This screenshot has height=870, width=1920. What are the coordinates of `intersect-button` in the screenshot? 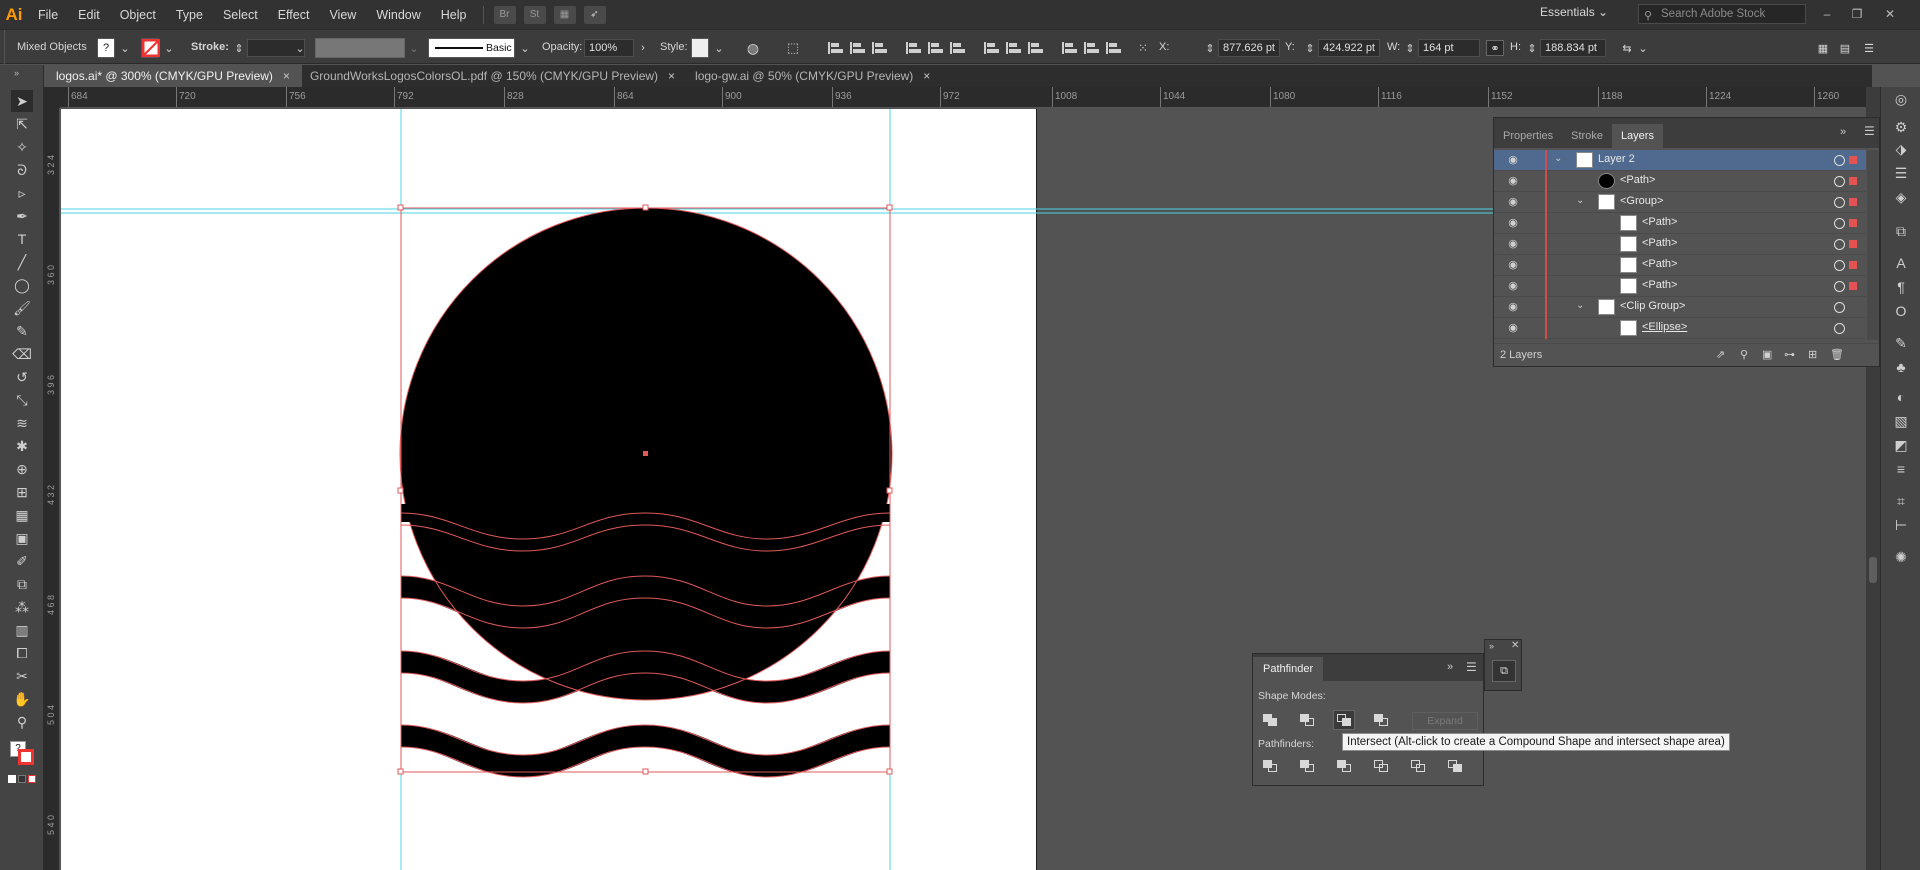 It's located at (1344, 720).